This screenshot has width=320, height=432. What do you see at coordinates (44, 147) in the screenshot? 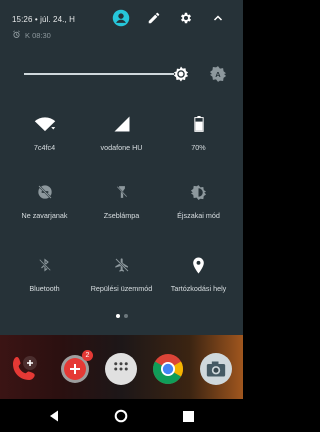
I see `tile-label: 7c4fc4` at bounding box center [44, 147].